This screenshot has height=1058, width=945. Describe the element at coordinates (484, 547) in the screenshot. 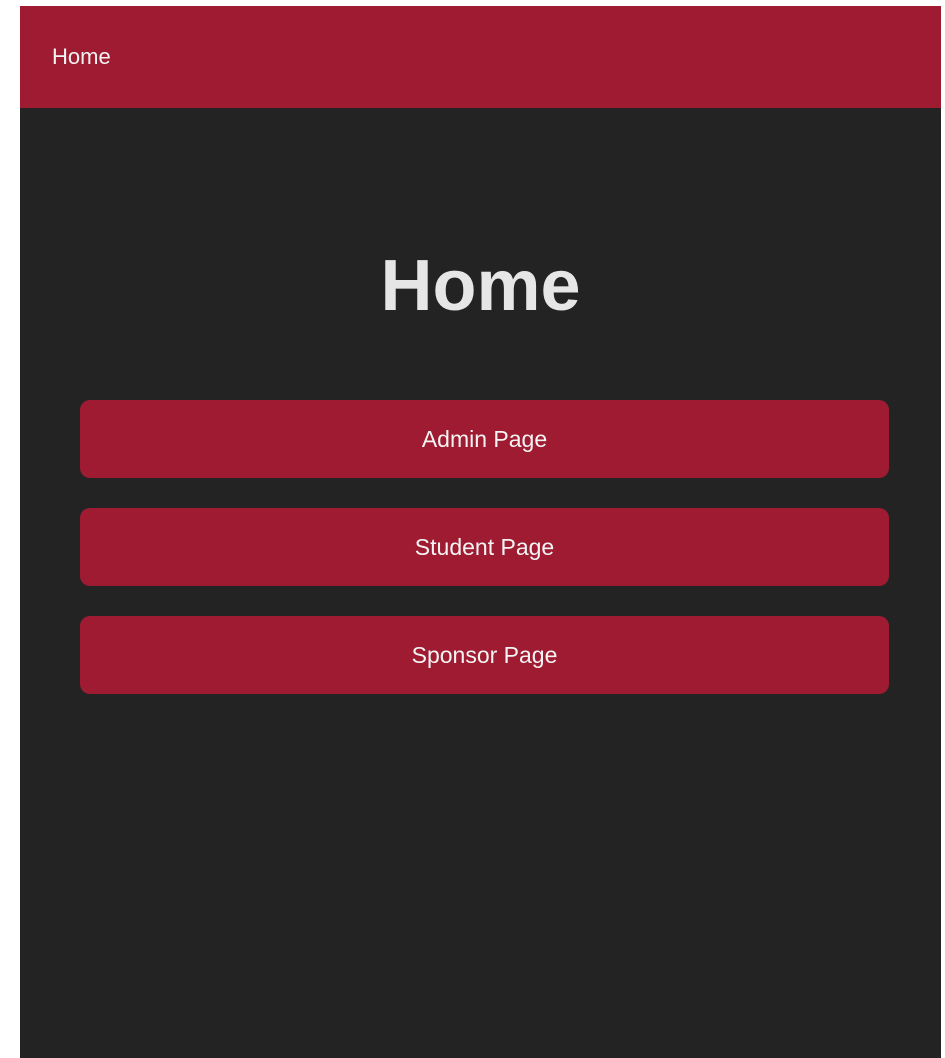

I see `student-page-button: Student Page` at that location.